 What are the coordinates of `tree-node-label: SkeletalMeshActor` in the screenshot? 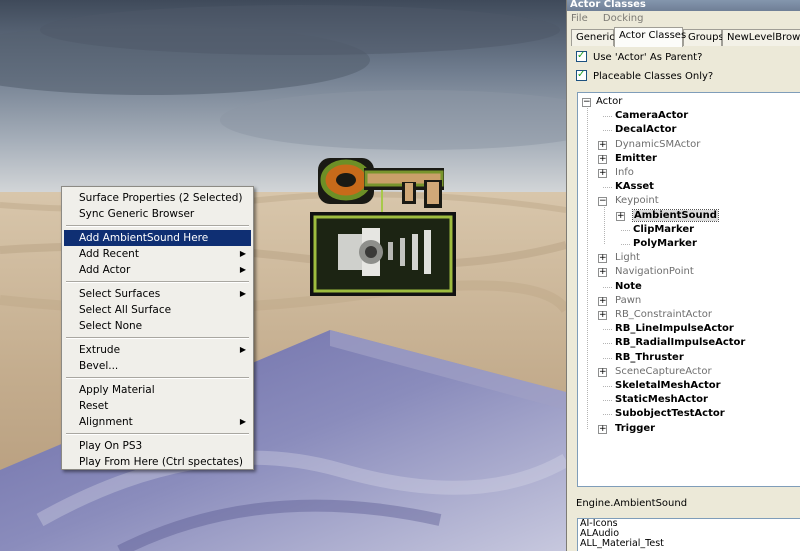 It's located at (668, 385).